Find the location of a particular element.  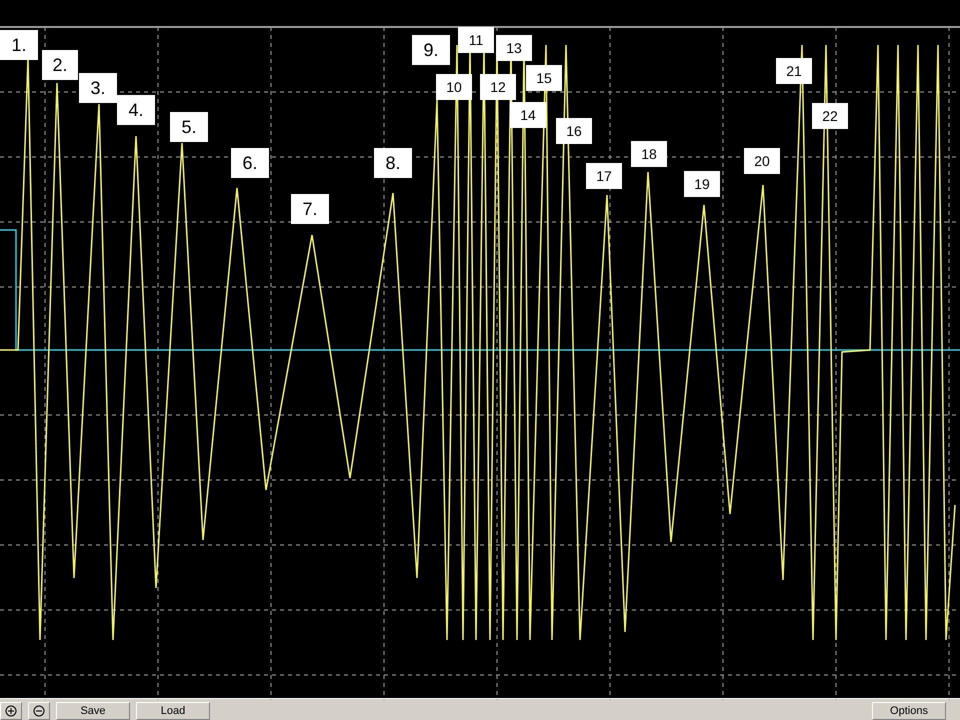

peak-label: 1. is located at coordinates (19, 45).